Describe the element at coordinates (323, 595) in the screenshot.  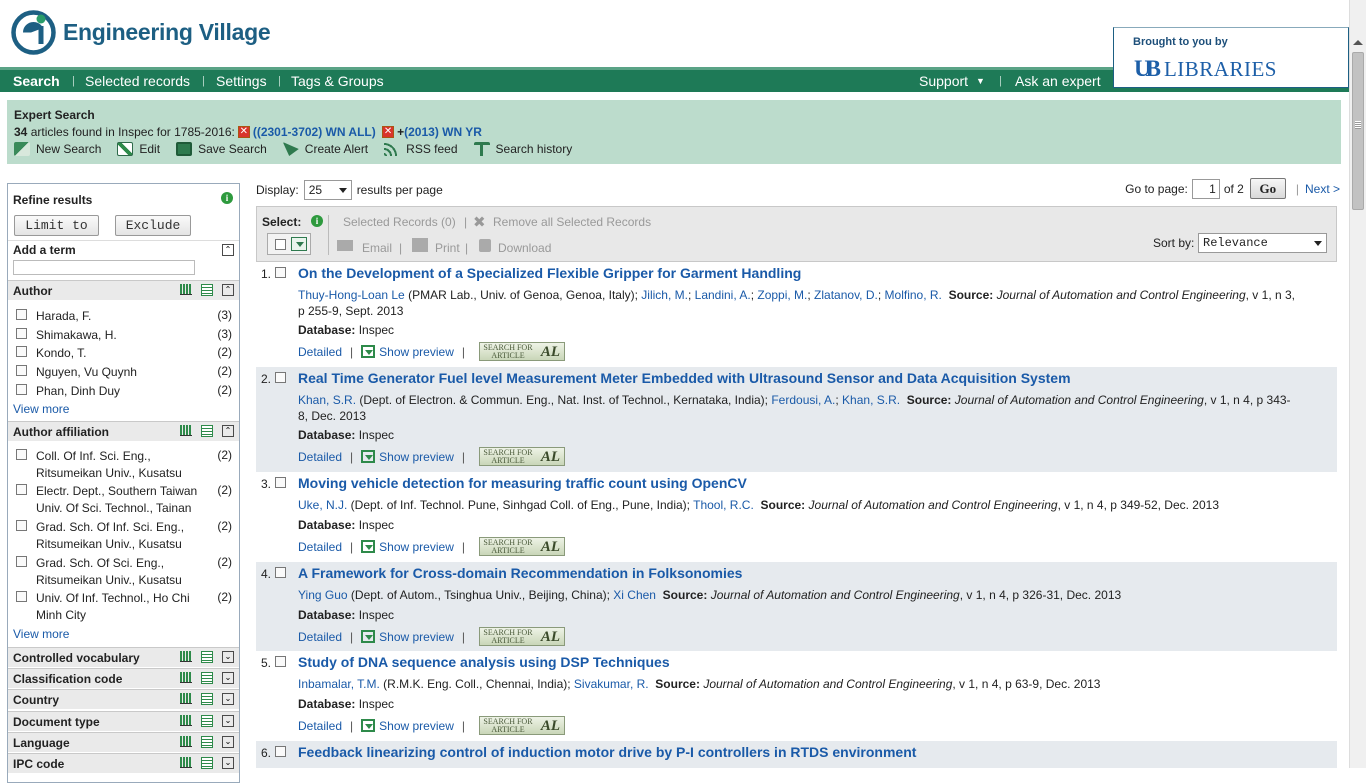
I see `result-author: Ying Guo` at that location.